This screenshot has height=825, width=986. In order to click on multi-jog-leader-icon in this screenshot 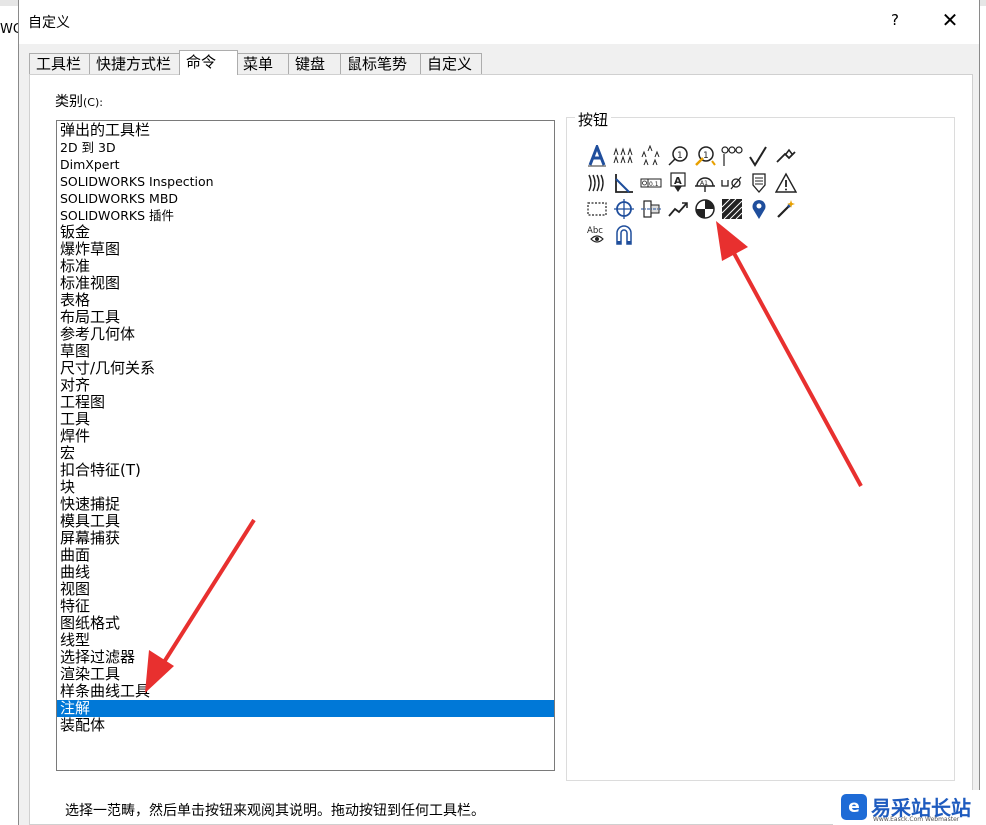, I will do `click(678, 209)`.